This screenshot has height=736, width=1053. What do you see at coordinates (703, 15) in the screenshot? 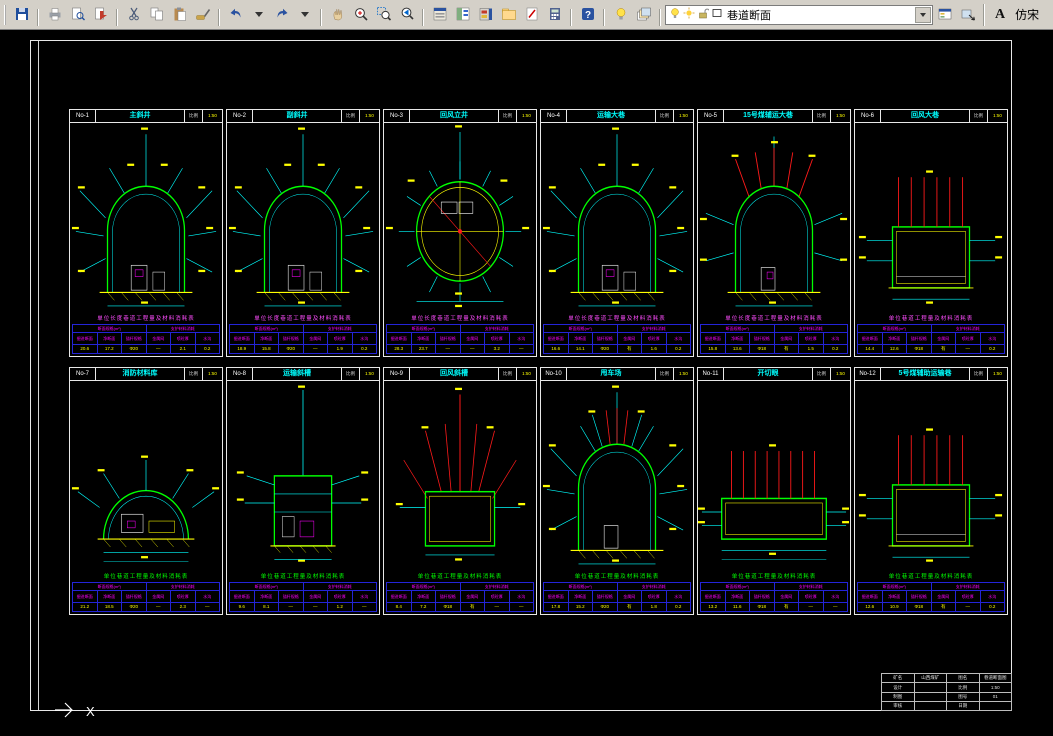
I see `lock-open-icon` at bounding box center [703, 15].